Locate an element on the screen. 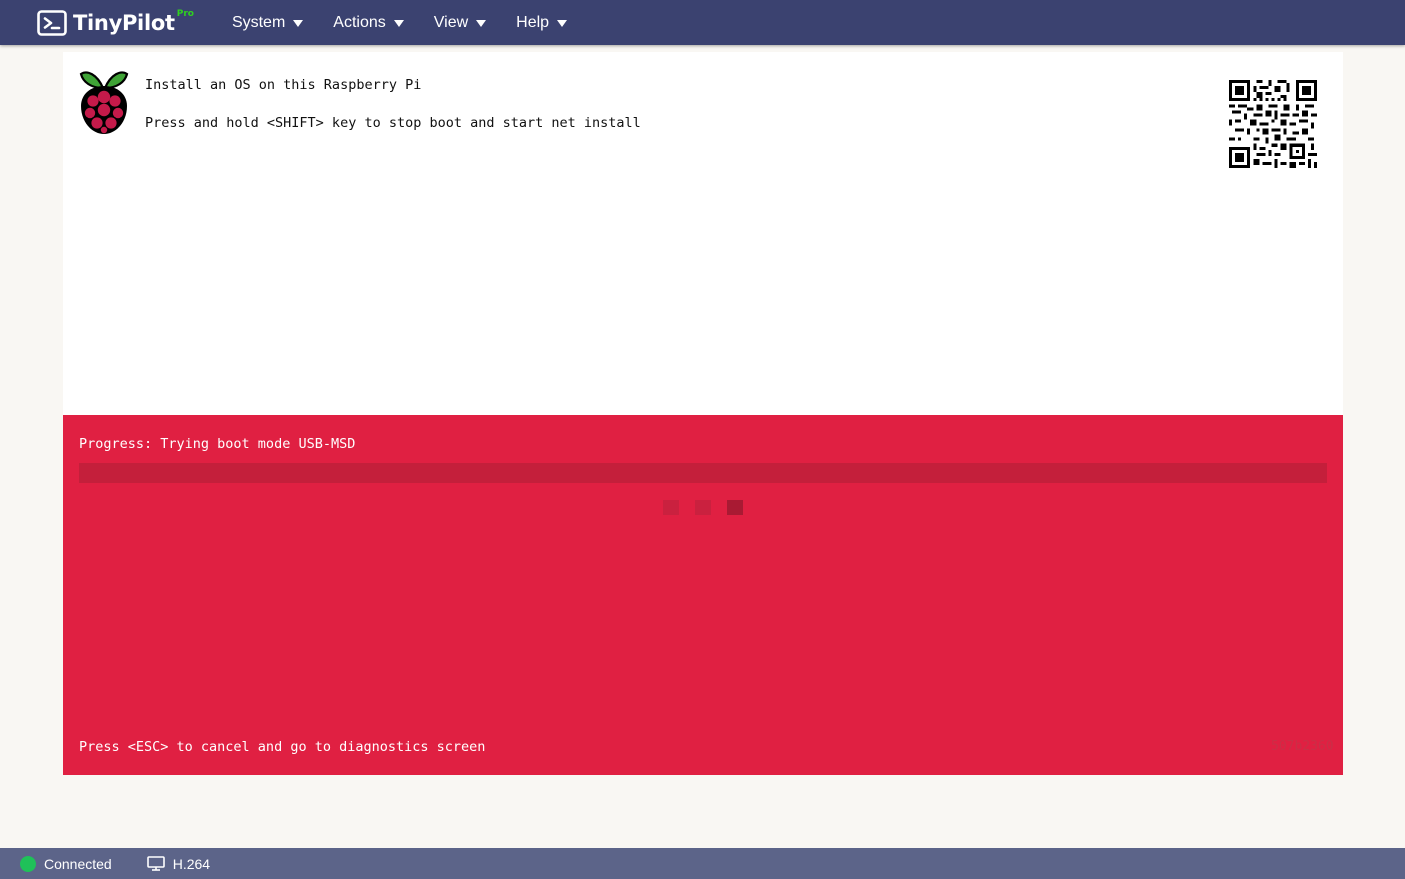 The height and width of the screenshot is (879, 1405). connection-status-icon is located at coordinates (28, 863).